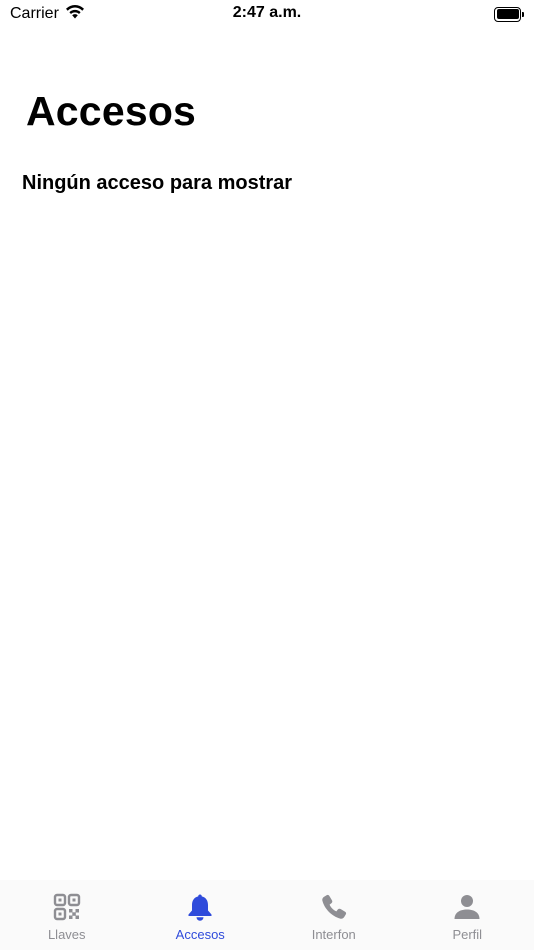  What do you see at coordinates (333, 934) in the screenshot?
I see `tab-label: Interfon` at bounding box center [333, 934].